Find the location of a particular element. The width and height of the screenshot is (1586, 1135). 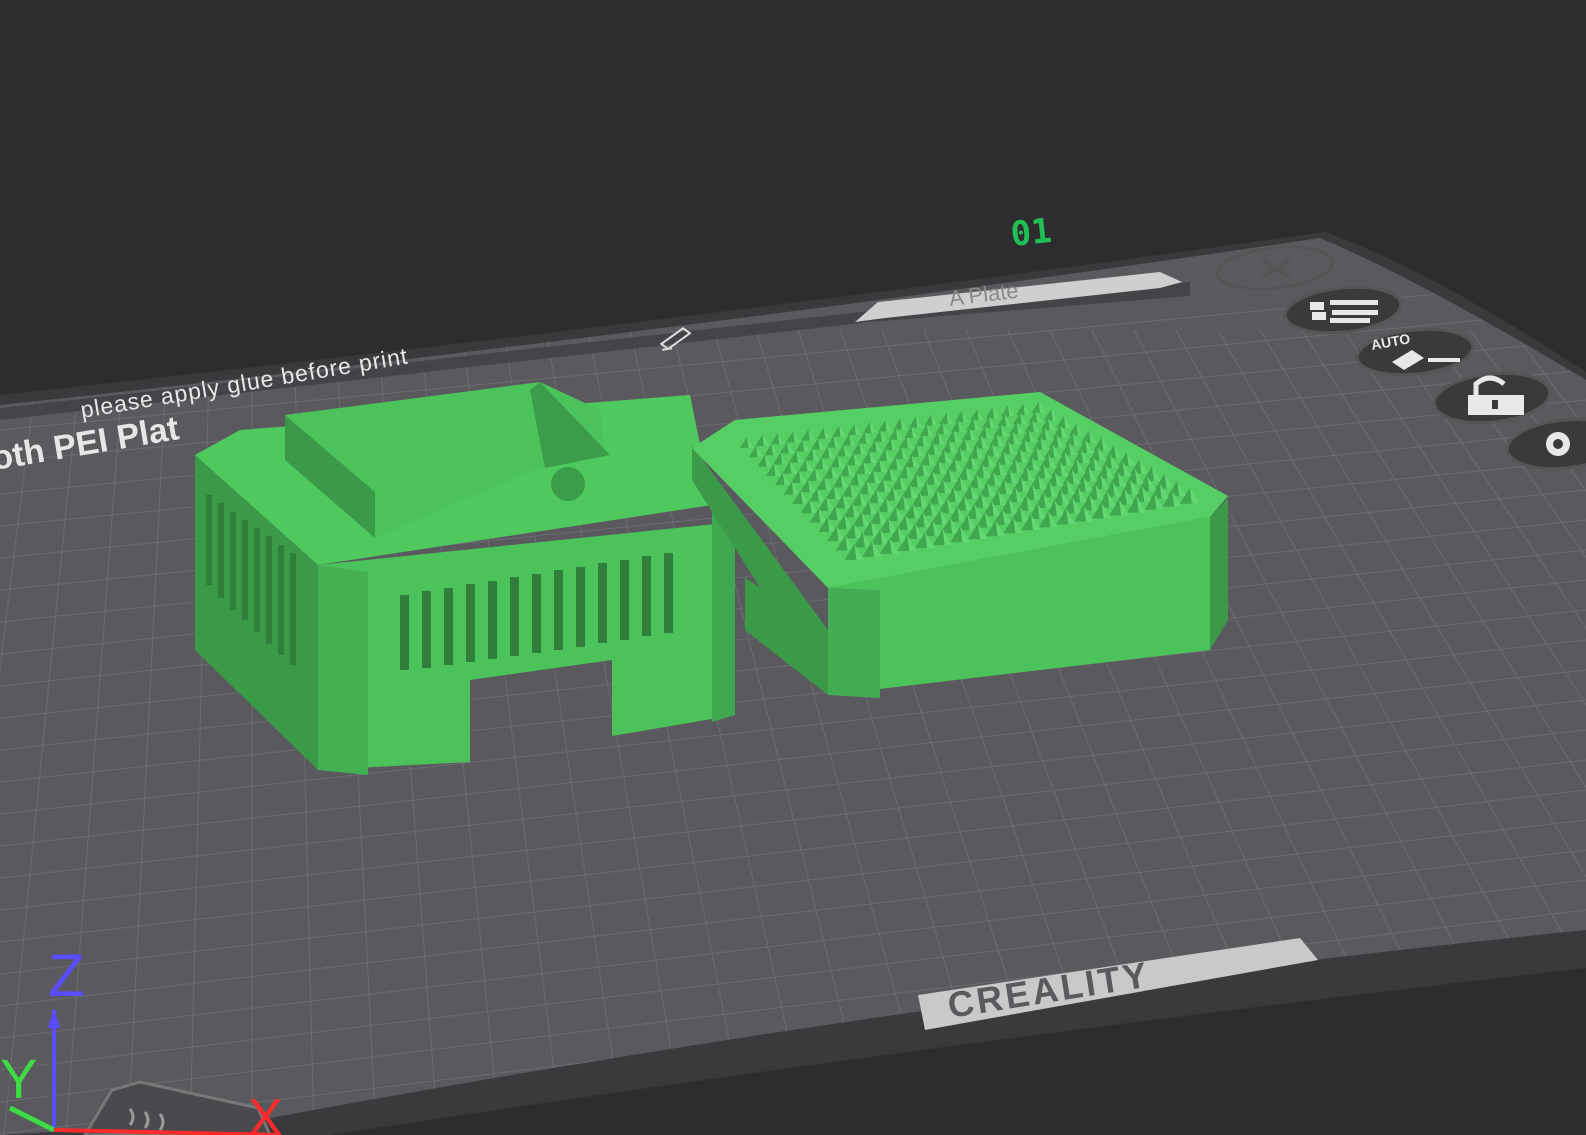

model-enclosure is located at coordinates (465, 578).